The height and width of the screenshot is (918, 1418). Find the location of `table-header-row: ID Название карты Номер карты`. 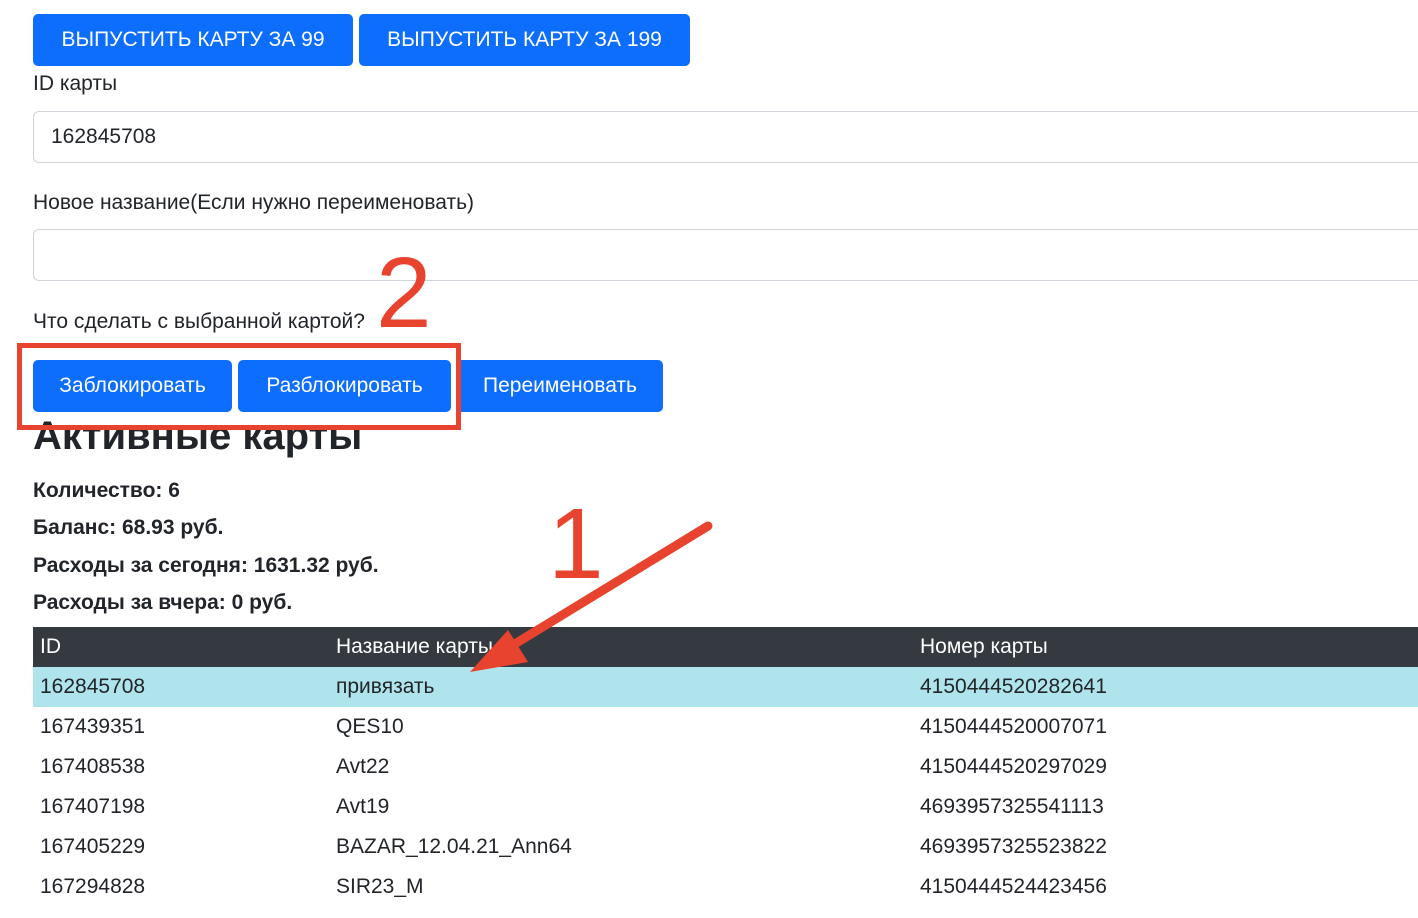

table-header-row: ID Название карты Номер карты is located at coordinates (725, 647).